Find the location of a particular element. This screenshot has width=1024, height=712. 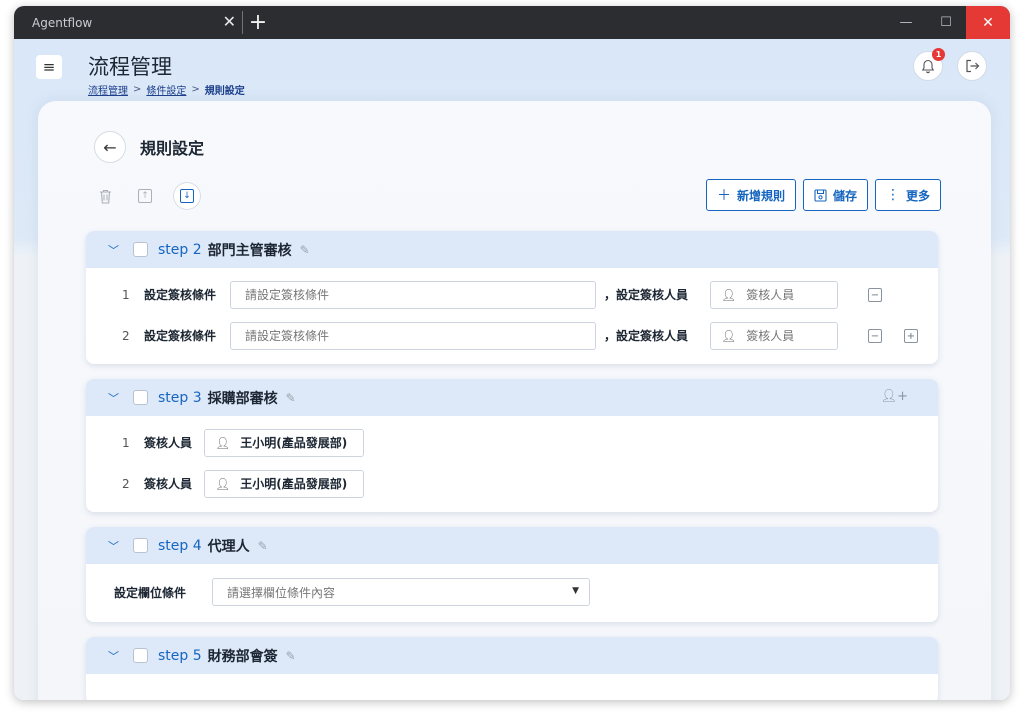

plus-icon: ＋ is located at coordinates (723, 196).